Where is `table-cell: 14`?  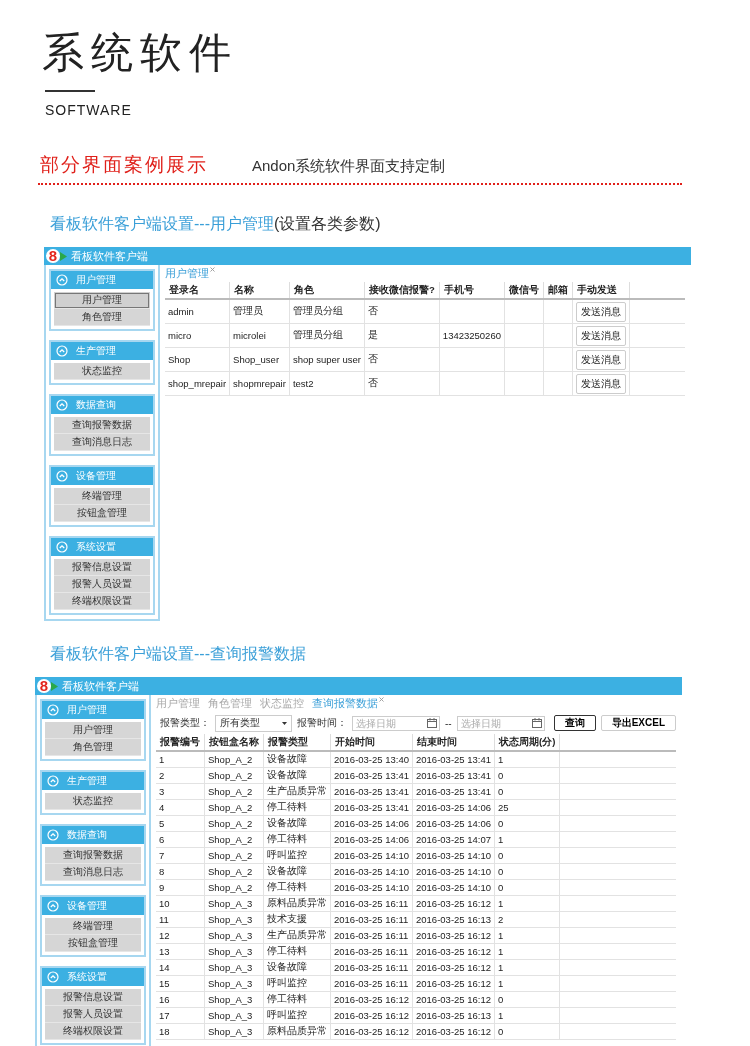 table-cell: 14 is located at coordinates (180, 967).